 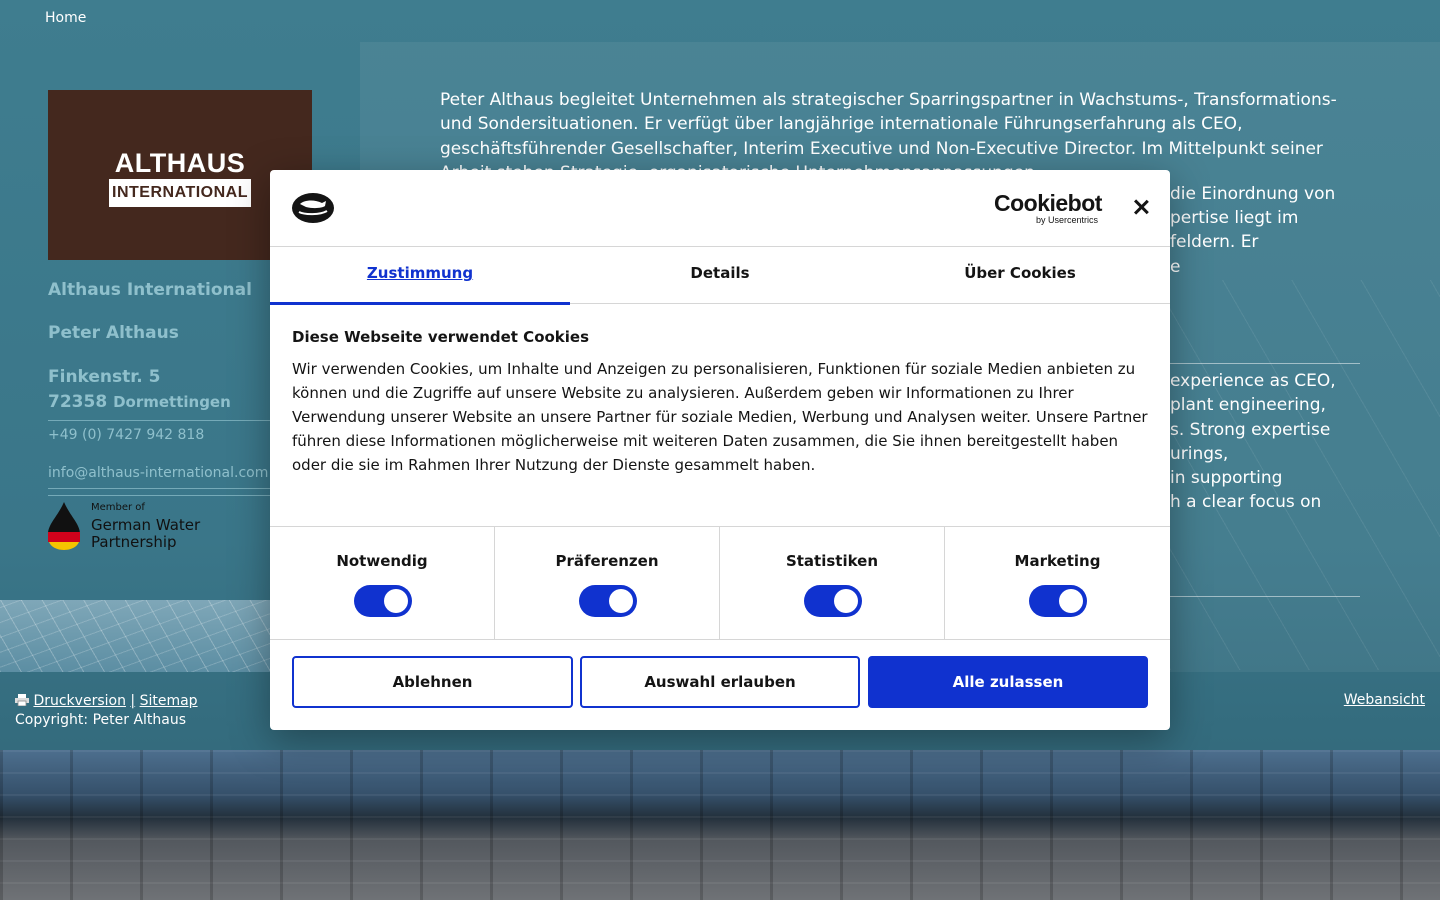 I want to click on statistics-switch, so click(x=833, y=601).